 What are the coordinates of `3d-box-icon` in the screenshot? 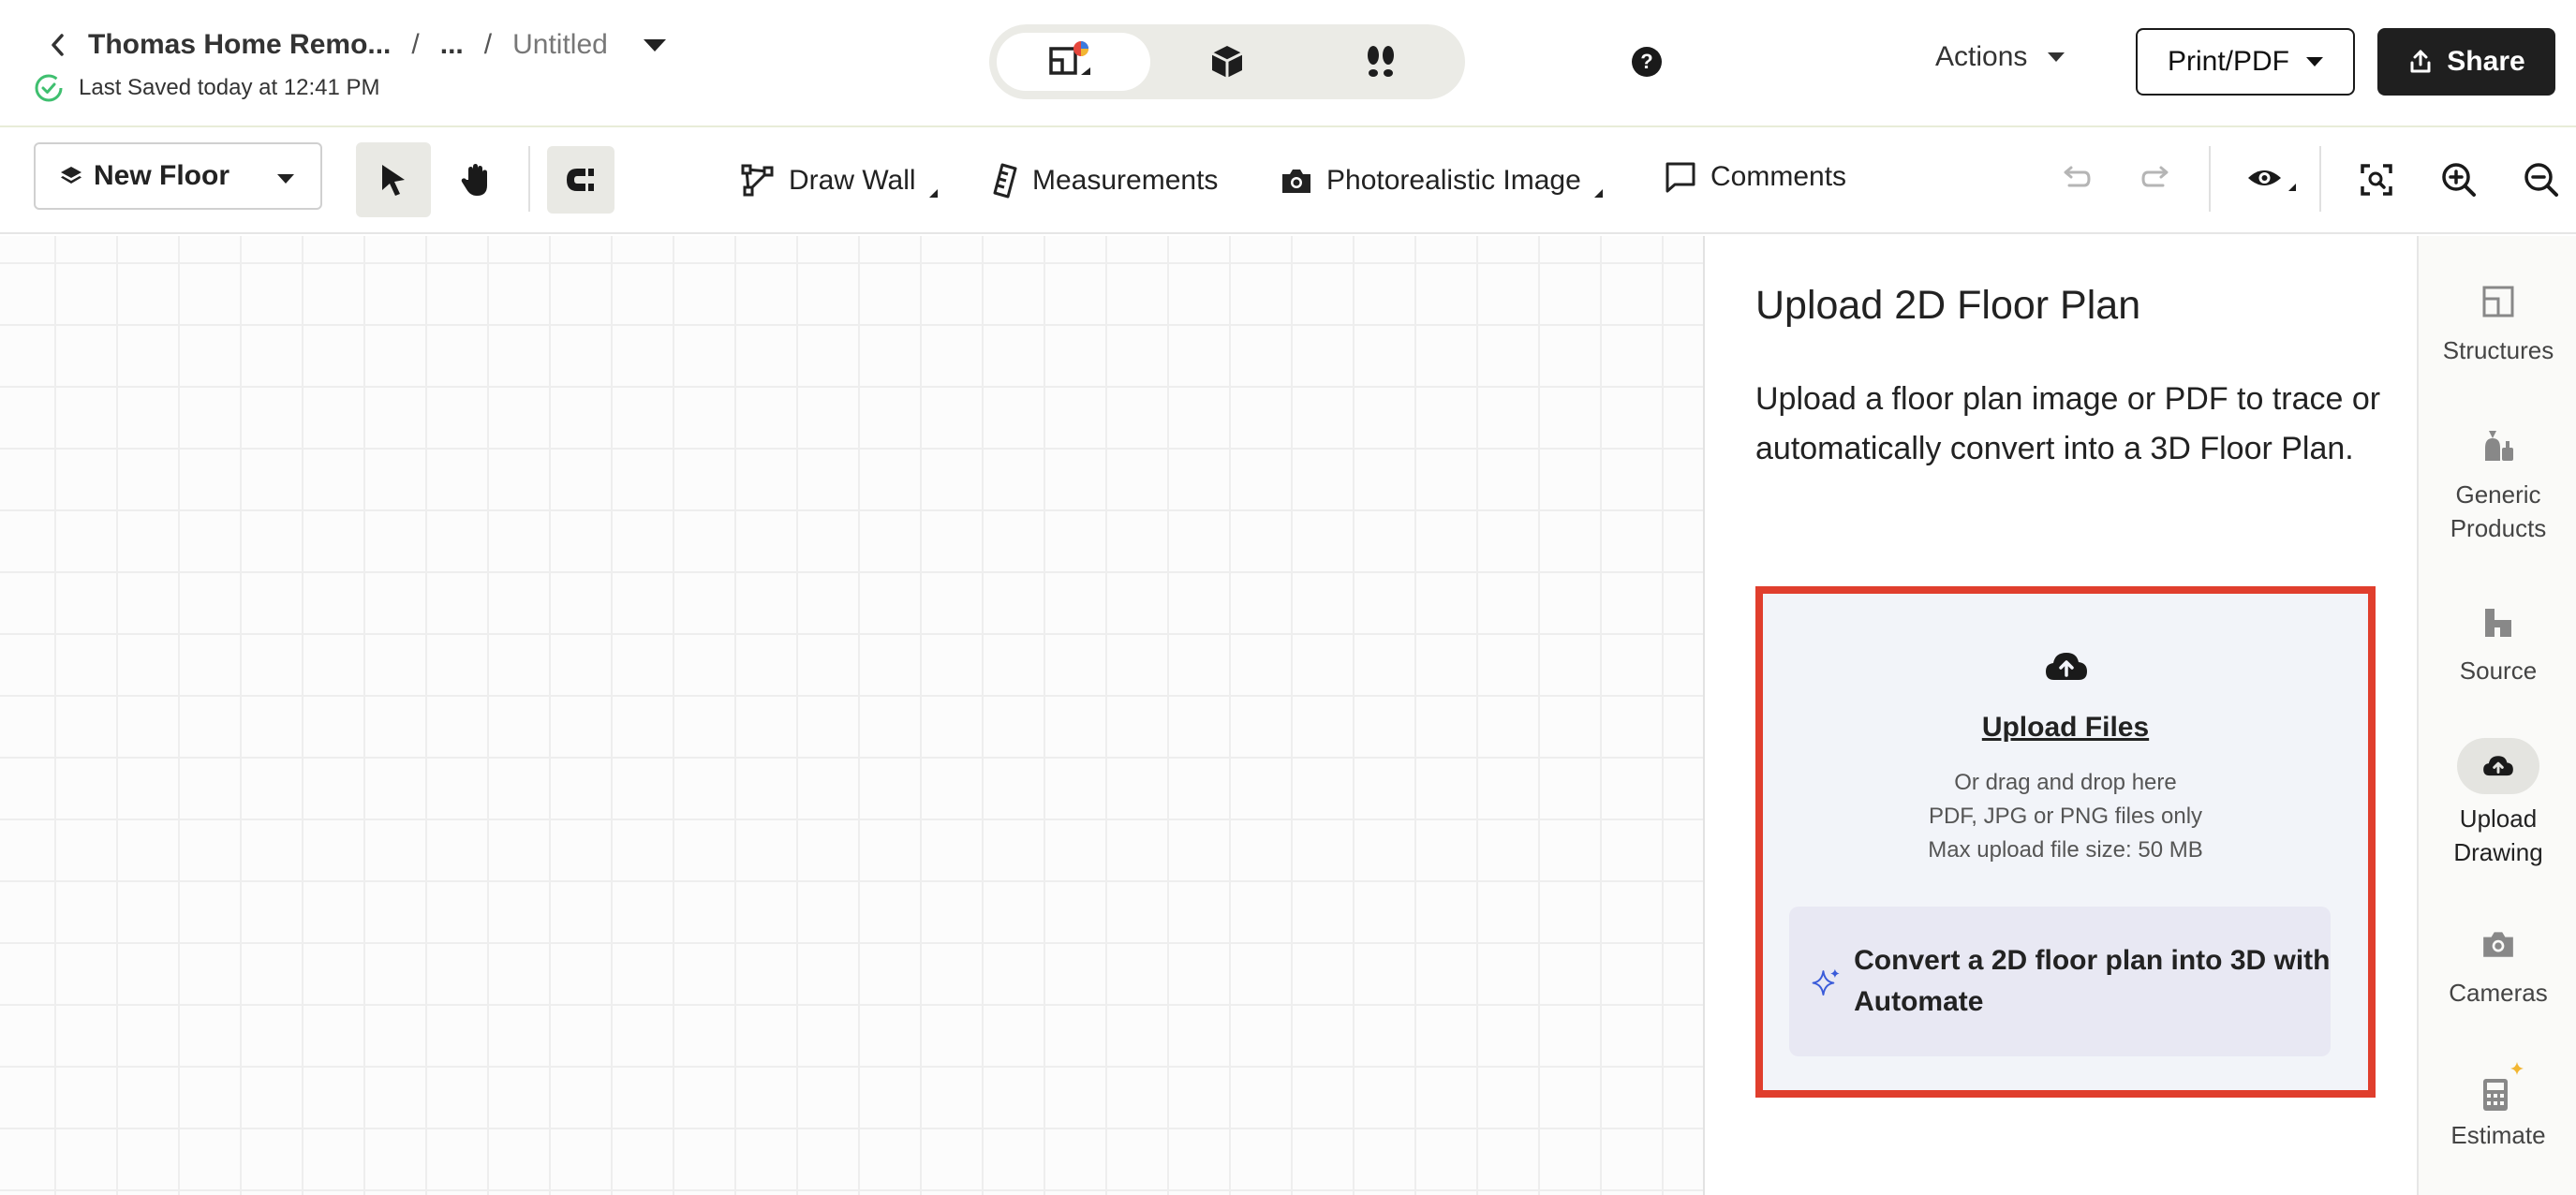 It's located at (1227, 62).